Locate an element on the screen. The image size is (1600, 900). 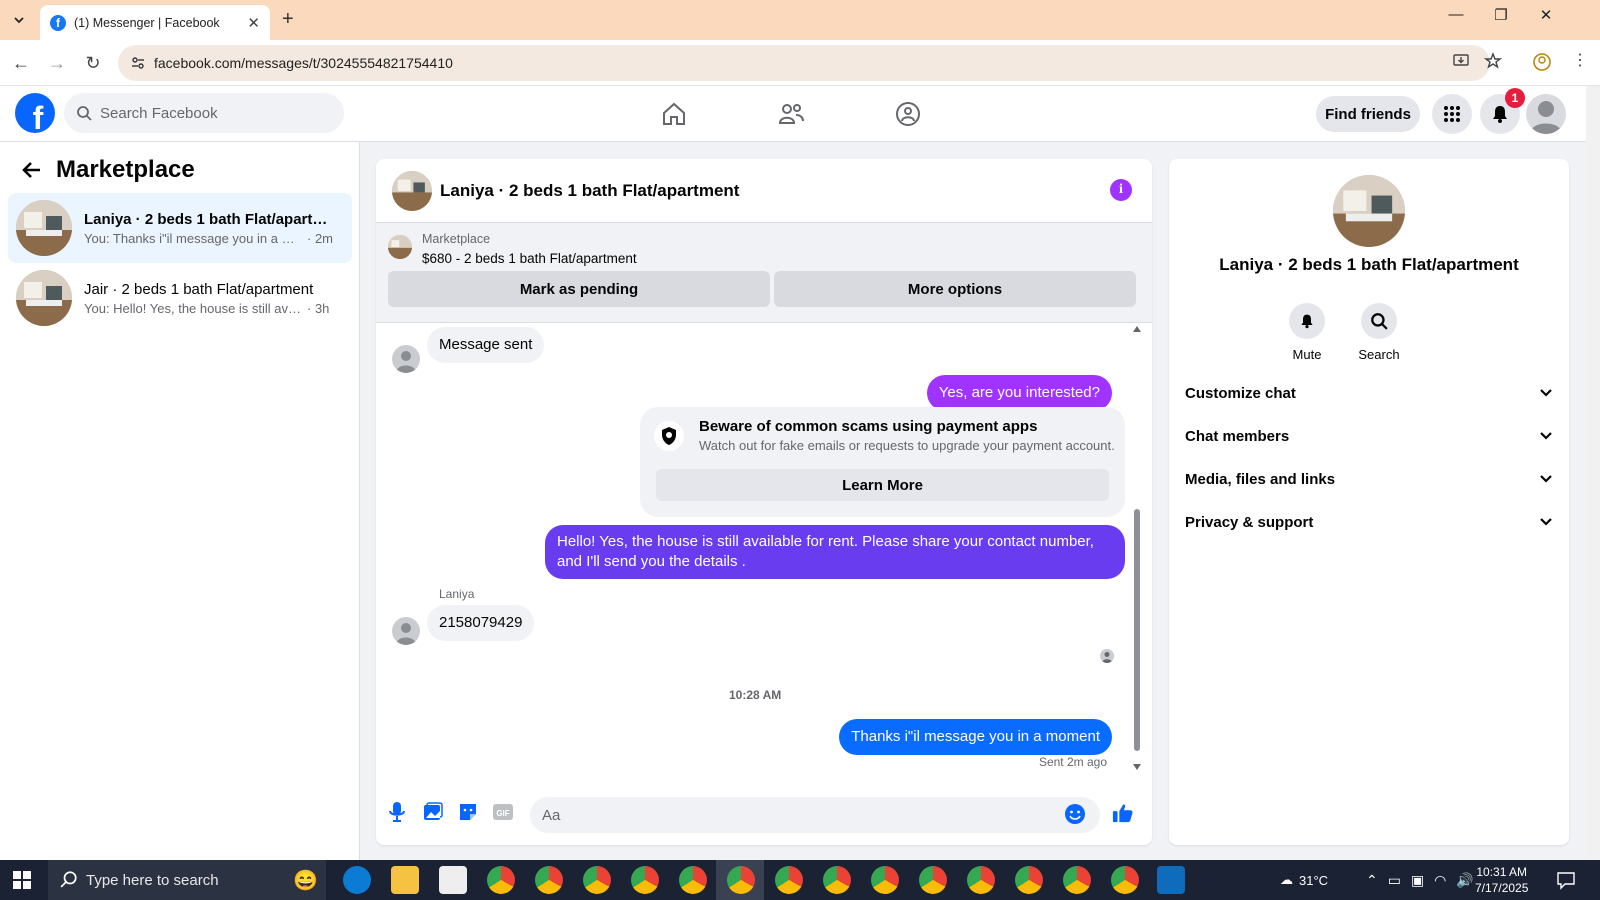
friends-nav-icon is located at coordinates (791, 114).